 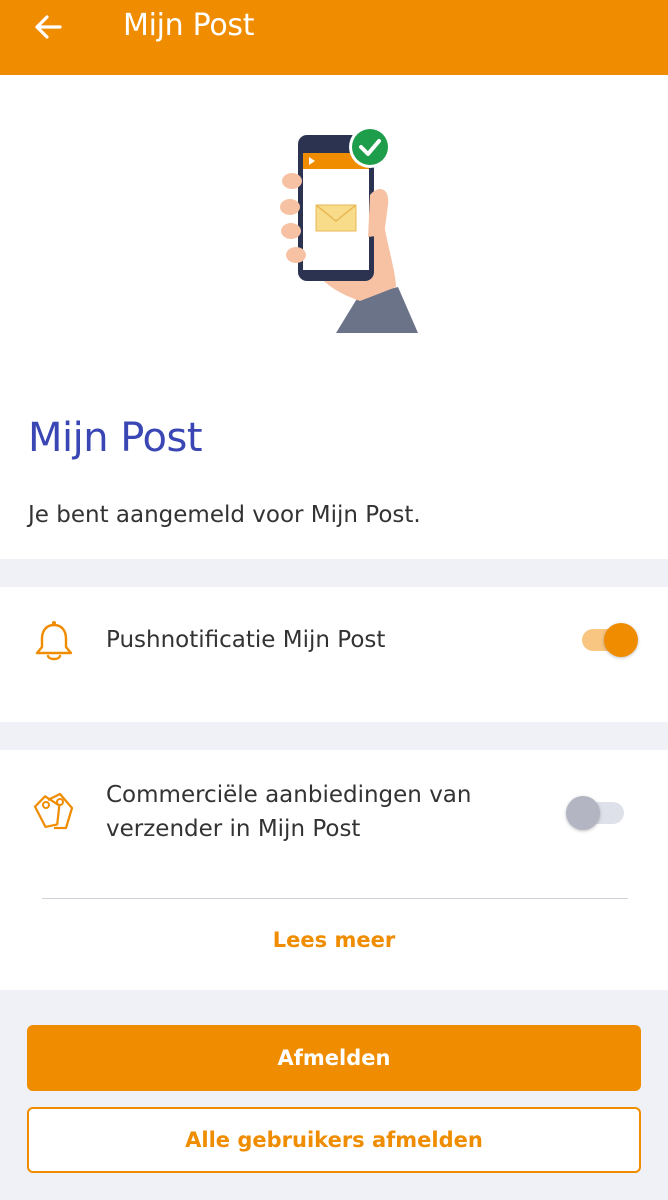 I want to click on price-tags-icon, so click(x=54, y=812).